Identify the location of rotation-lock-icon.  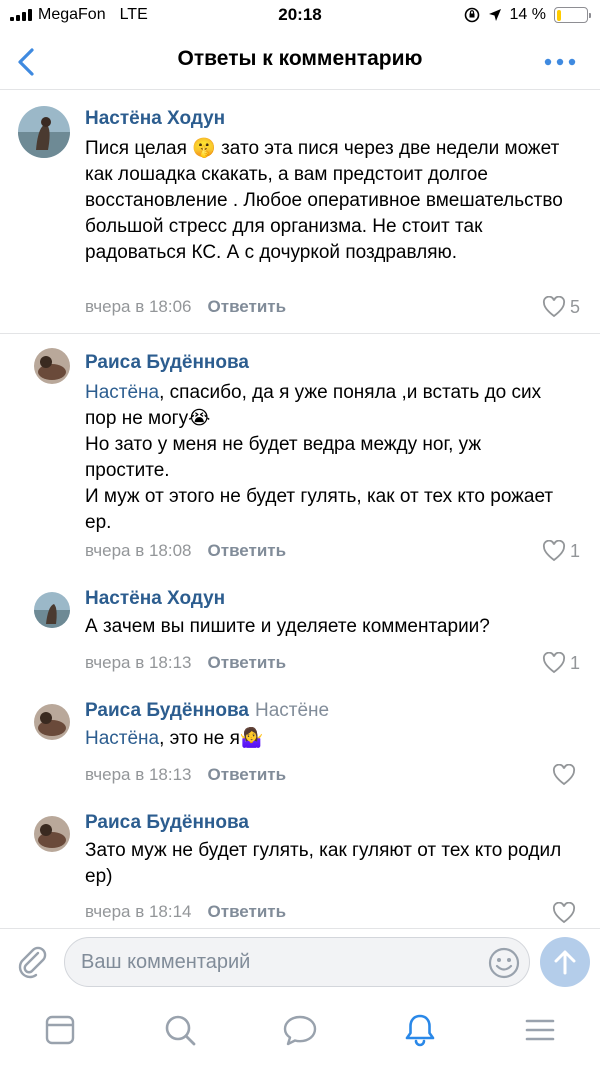
(471, 15).